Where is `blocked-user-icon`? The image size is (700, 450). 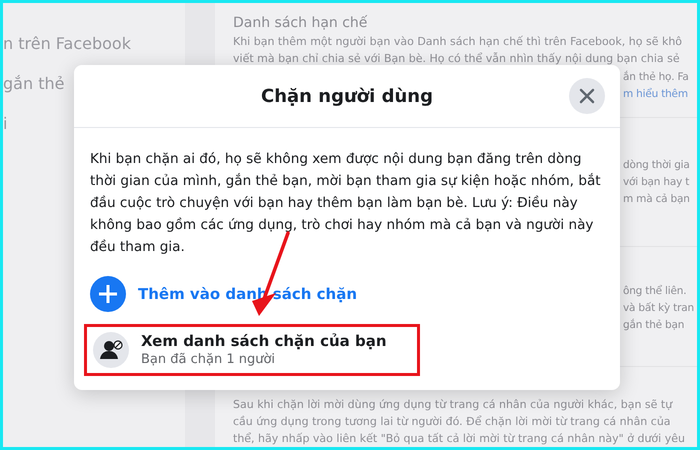
blocked-user-icon is located at coordinates (111, 350).